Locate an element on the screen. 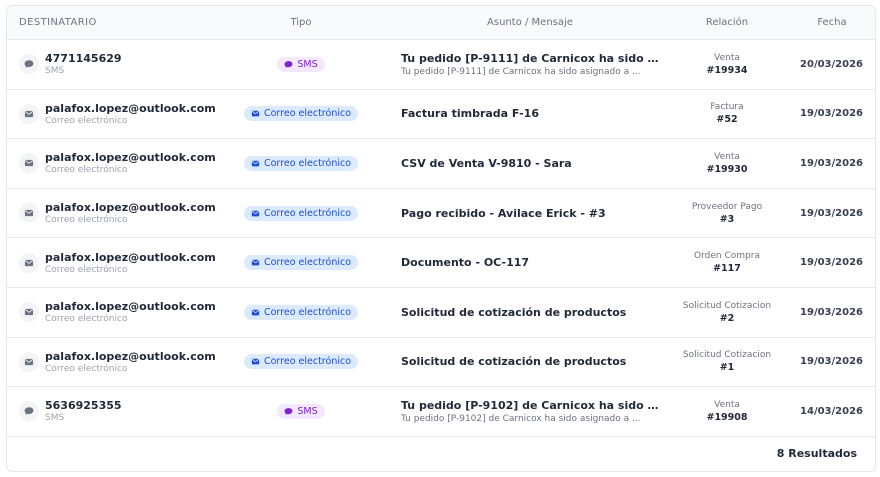 The image size is (880, 477). recipient: 4771145629 is located at coordinates (83, 59).